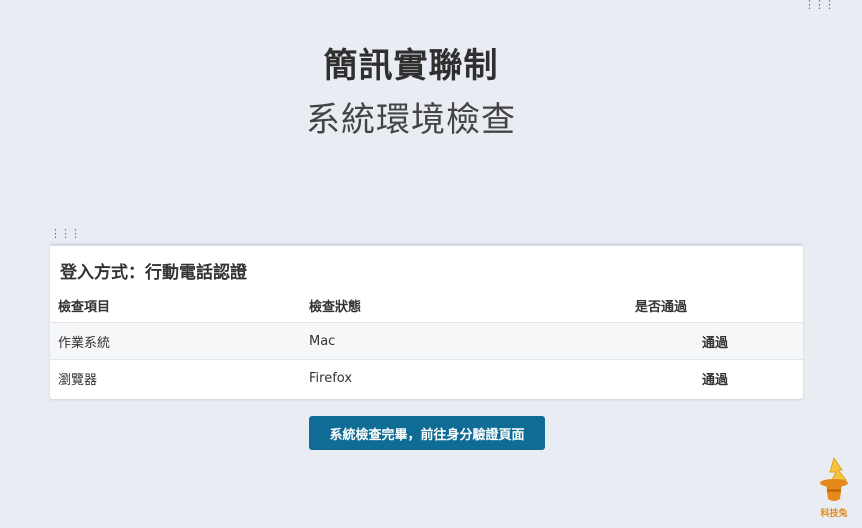 This screenshot has width=862, height=528. What do you see at coordinates (834, 514) in the screenshot?
I see `brand-logo-text: 科技兔` at bounding box center [834, 514].